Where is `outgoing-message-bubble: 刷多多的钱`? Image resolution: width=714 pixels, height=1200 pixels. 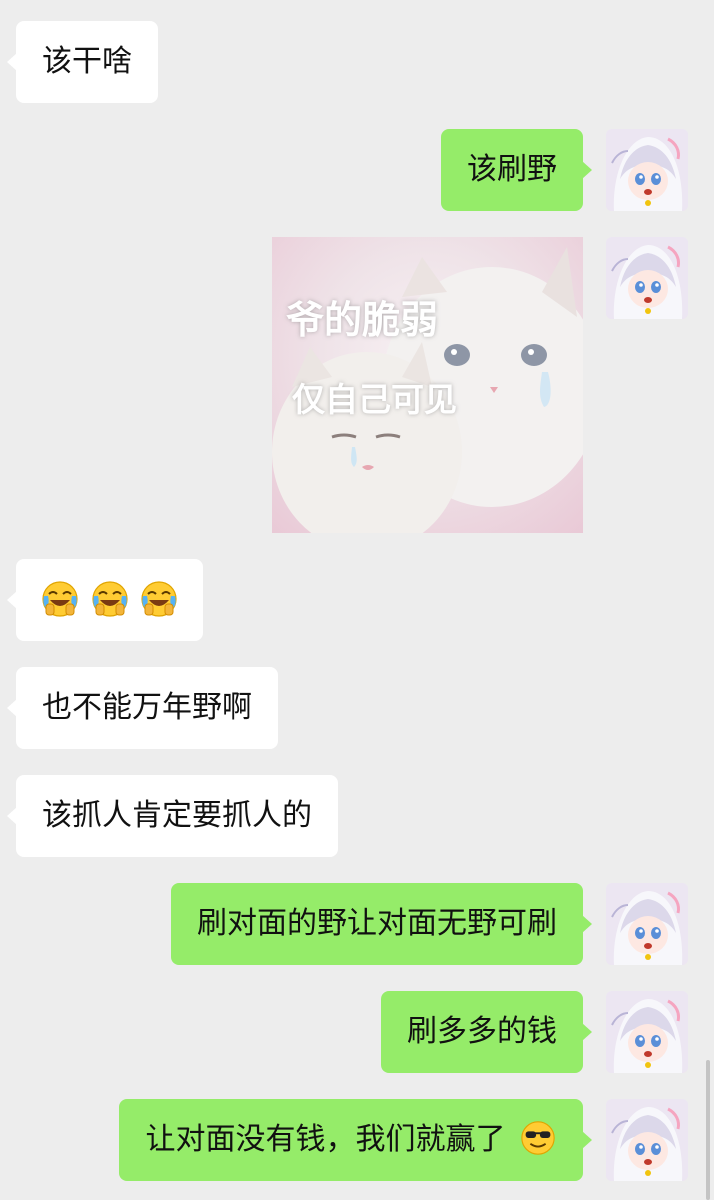
outgoing-message-bubble: 刷多多的钱 is located at coordinates (486, 1032).